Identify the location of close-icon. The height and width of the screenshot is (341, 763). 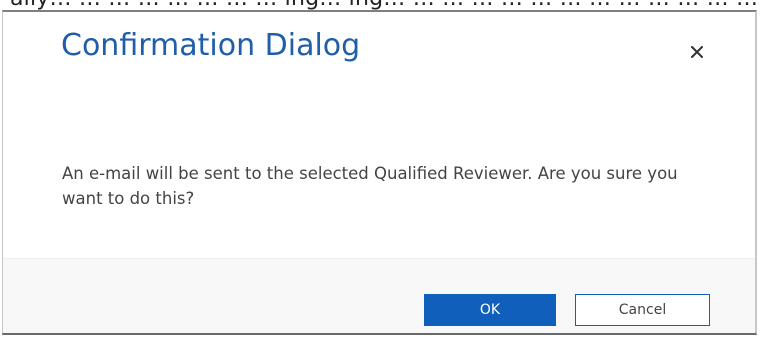
(697, 52).